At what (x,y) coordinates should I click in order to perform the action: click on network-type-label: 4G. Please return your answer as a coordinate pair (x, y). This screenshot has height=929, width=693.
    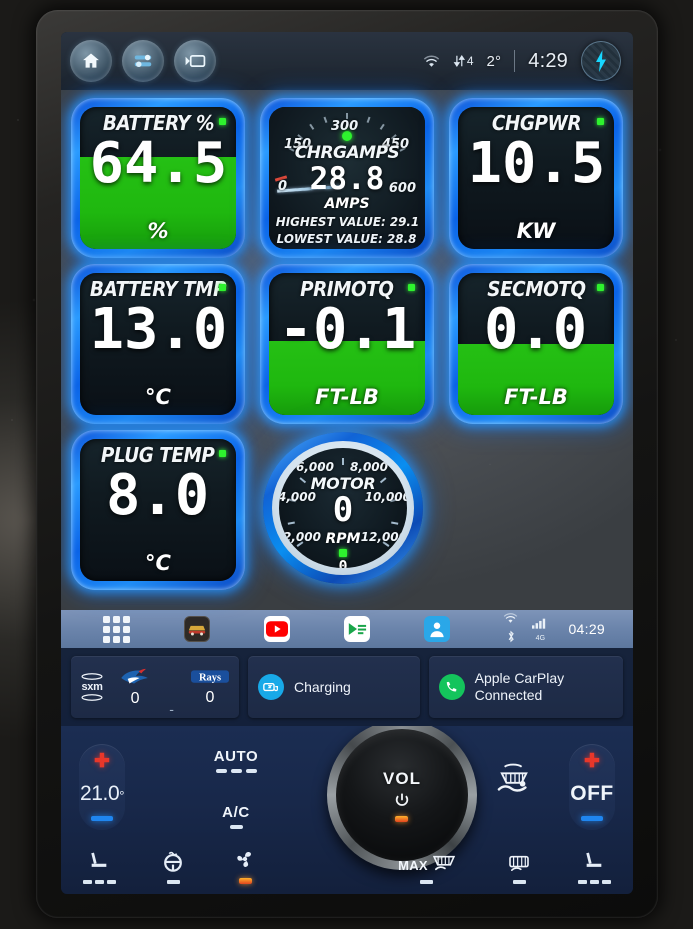
    Looking at the image, I should click on (540, 638).